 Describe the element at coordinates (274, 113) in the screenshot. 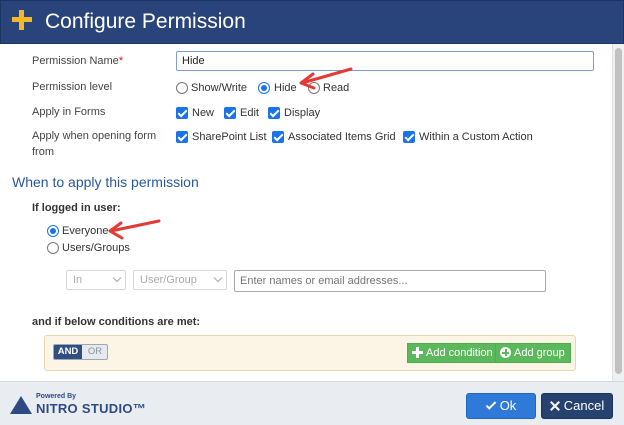

I see `checkbox-display` at that location.